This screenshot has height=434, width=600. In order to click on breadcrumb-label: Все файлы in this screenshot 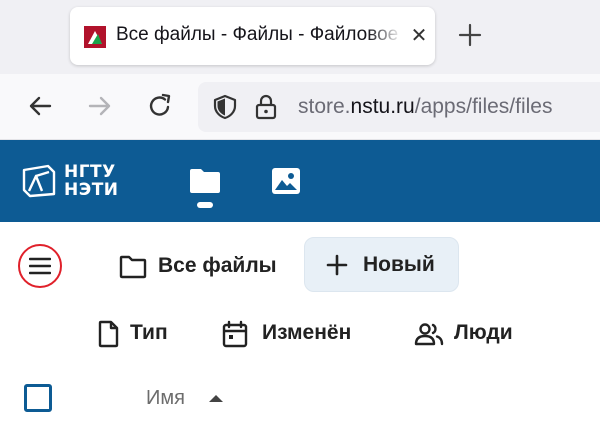, I will do `click(217, 265)`.